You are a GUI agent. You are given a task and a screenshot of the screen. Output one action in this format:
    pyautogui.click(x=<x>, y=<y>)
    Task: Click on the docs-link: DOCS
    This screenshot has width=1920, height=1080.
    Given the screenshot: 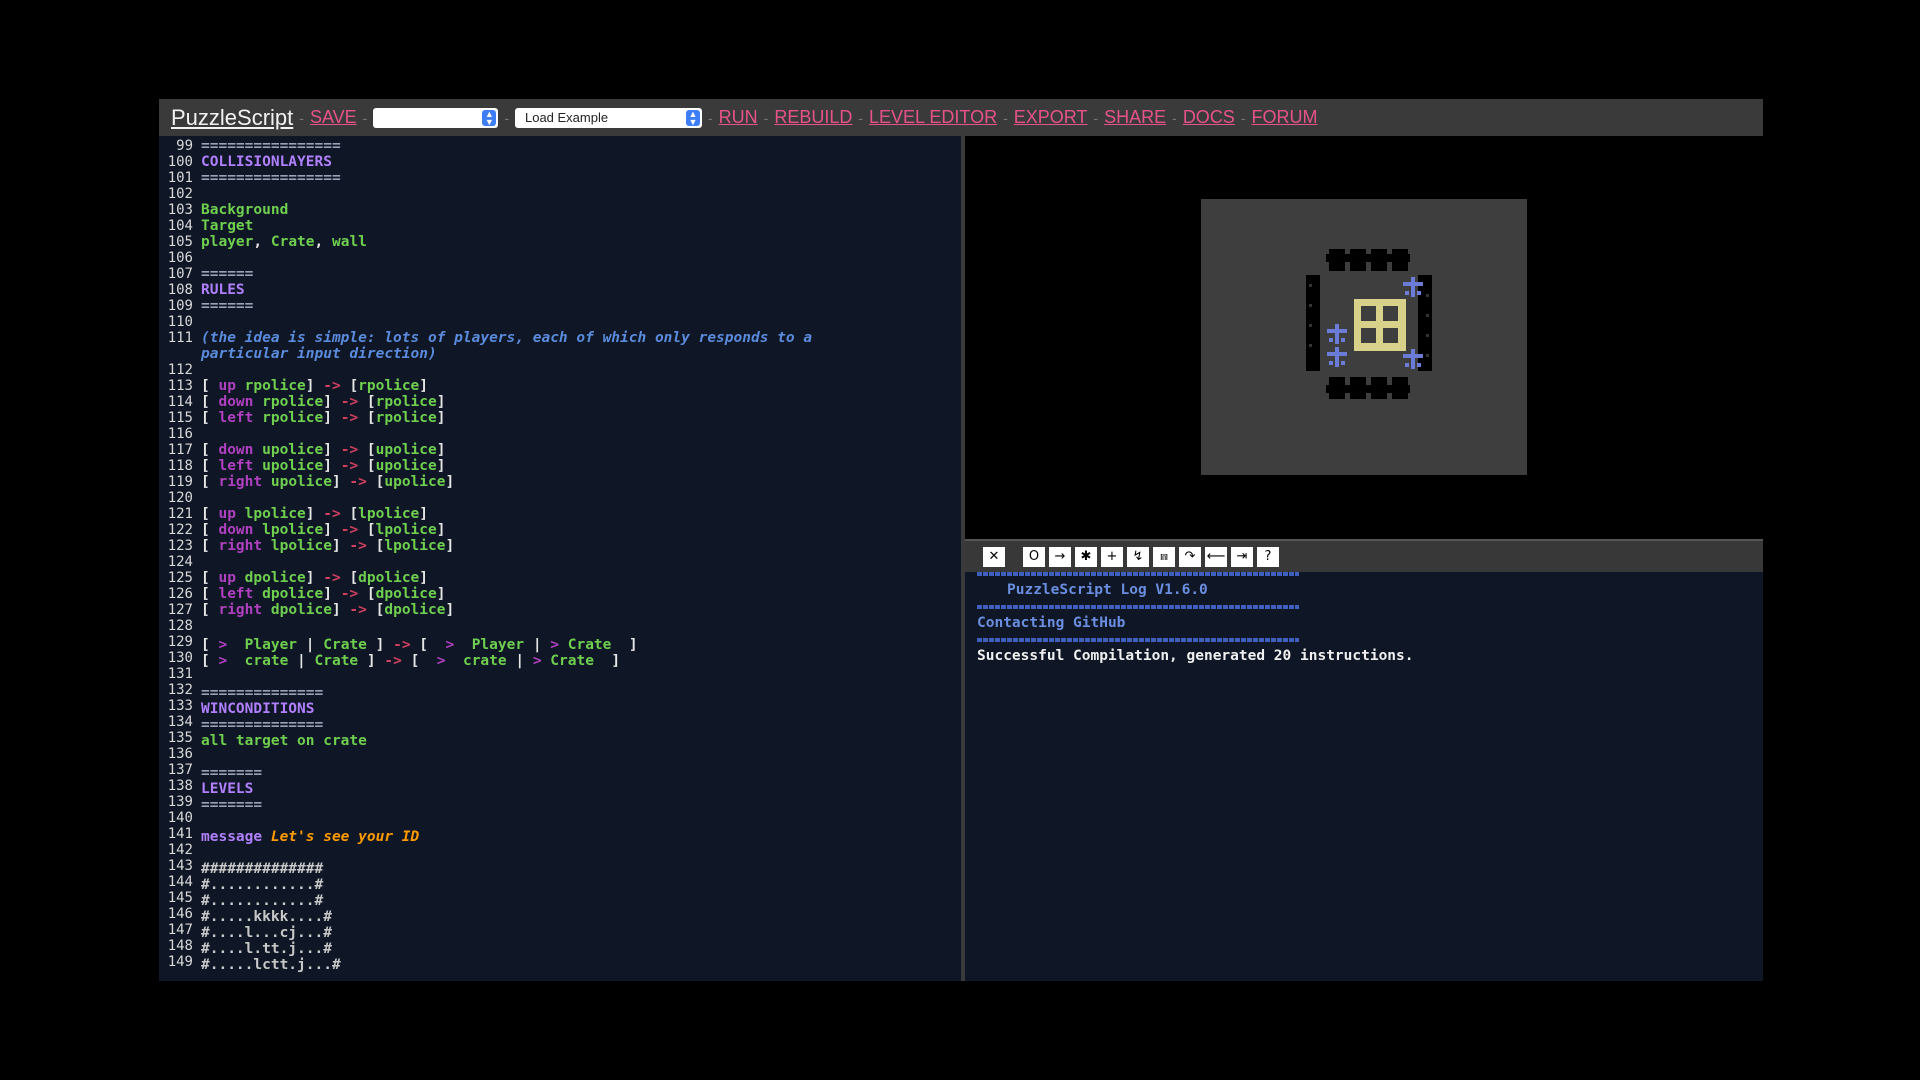 What is the action you would take?
    pyautogui.click(x=1209, y=117)
    